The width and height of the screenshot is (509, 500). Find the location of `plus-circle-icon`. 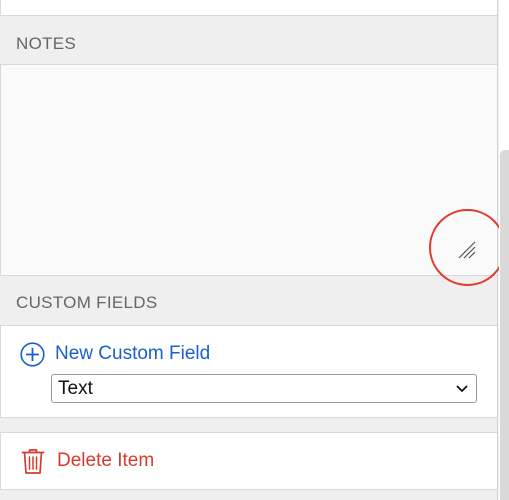

plus-circle-icon is located at coordinates (32, 354).